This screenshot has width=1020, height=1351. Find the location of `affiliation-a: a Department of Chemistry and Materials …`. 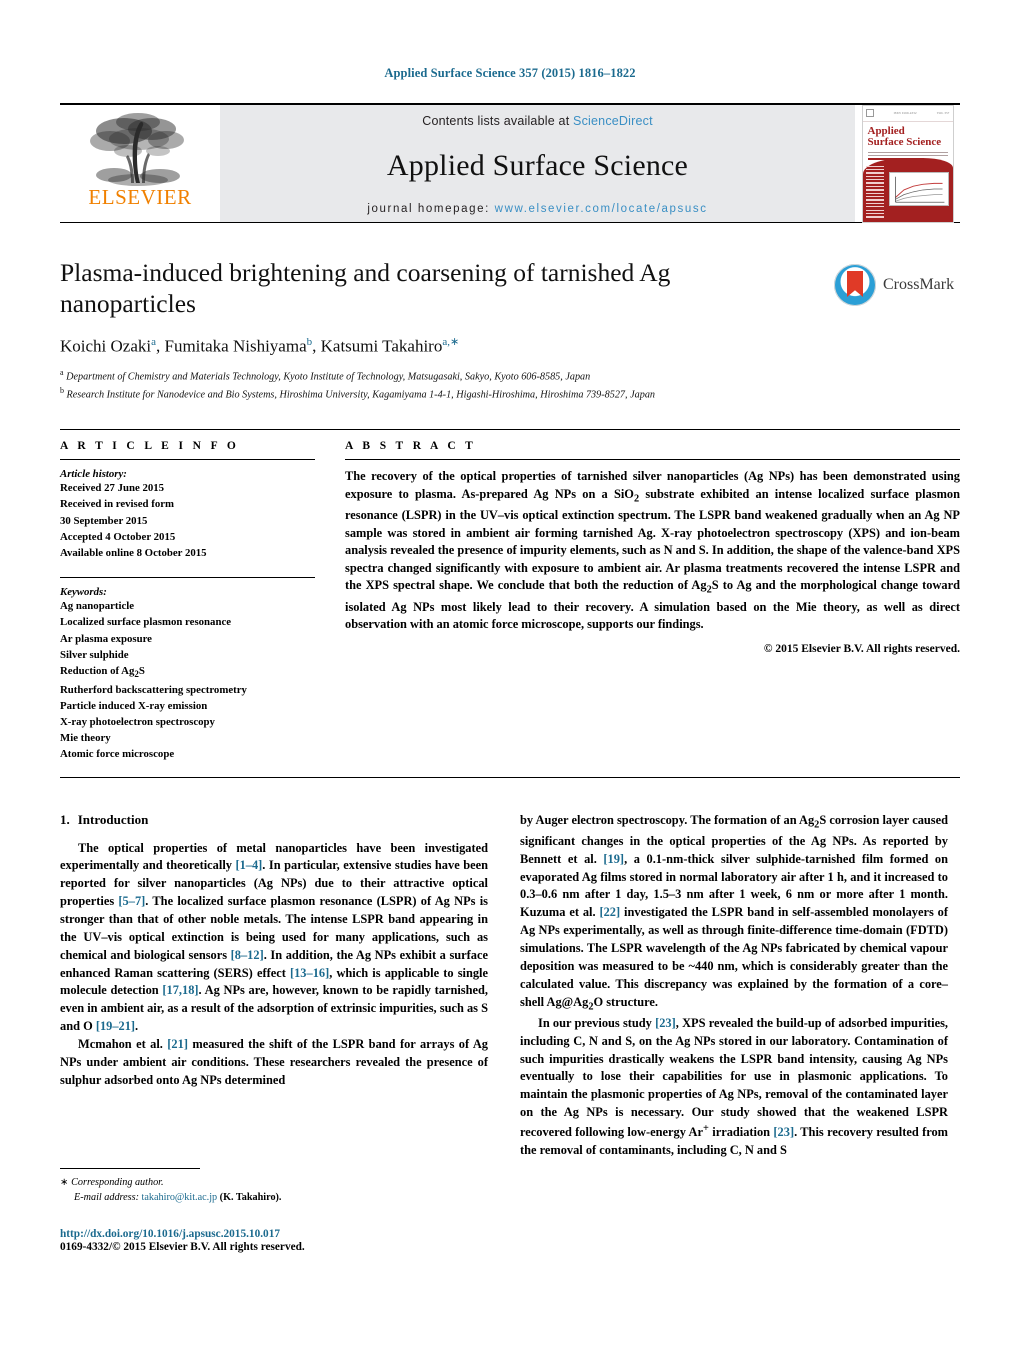

affiliation-a: a Department of Chemistry and Materials … is located at coordinates (325, 375).